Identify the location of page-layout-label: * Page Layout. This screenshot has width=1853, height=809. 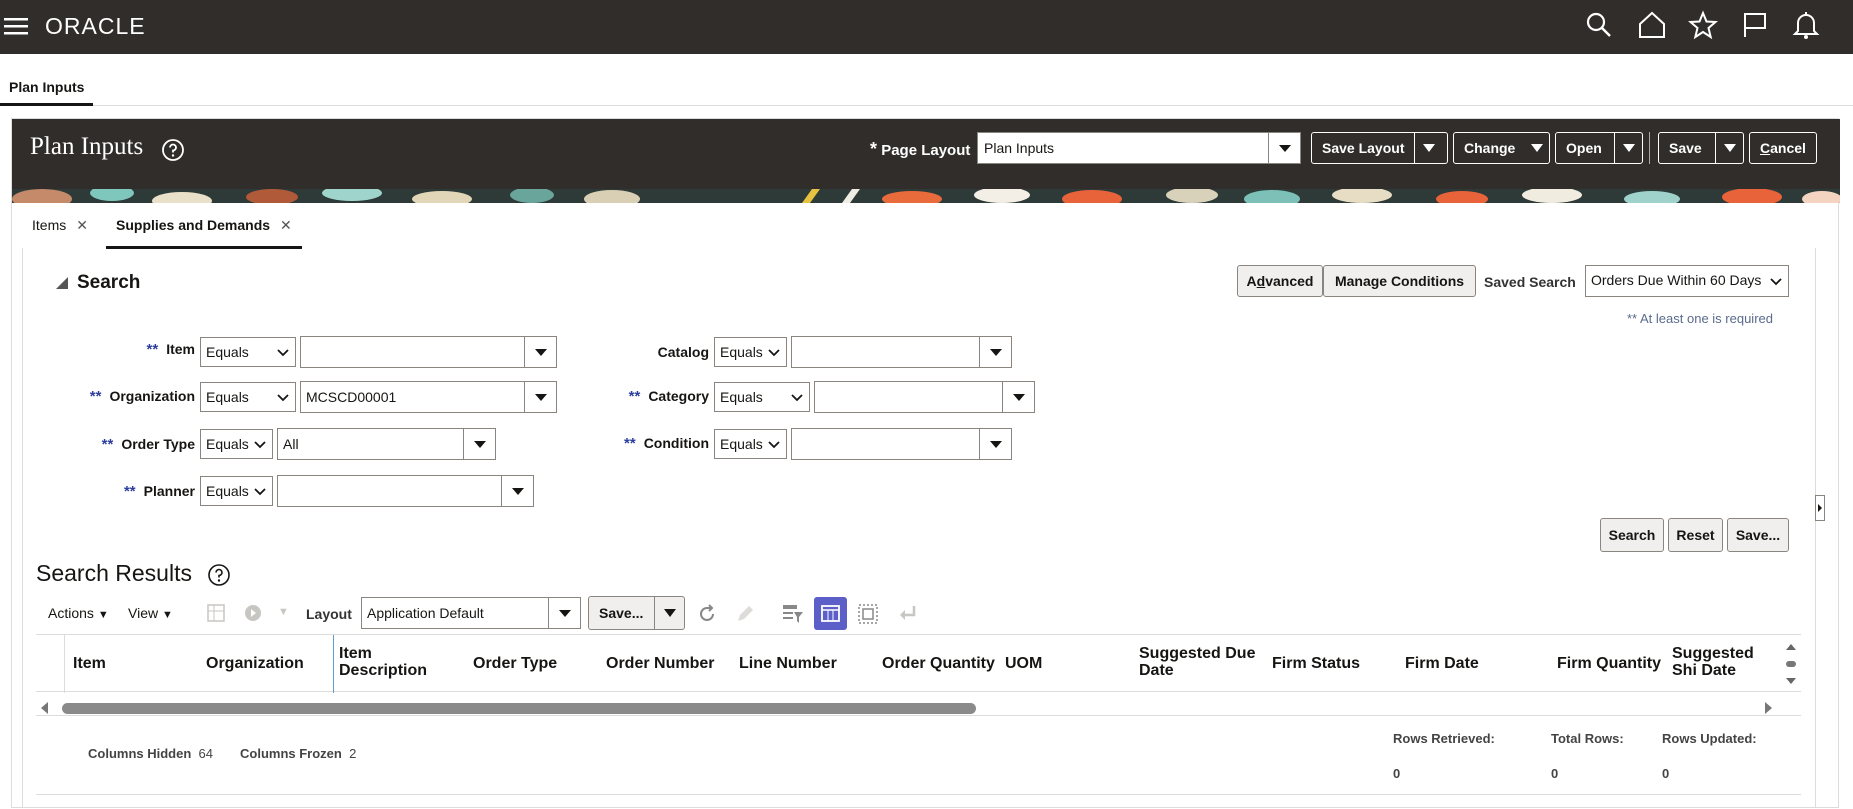
(920, 149).